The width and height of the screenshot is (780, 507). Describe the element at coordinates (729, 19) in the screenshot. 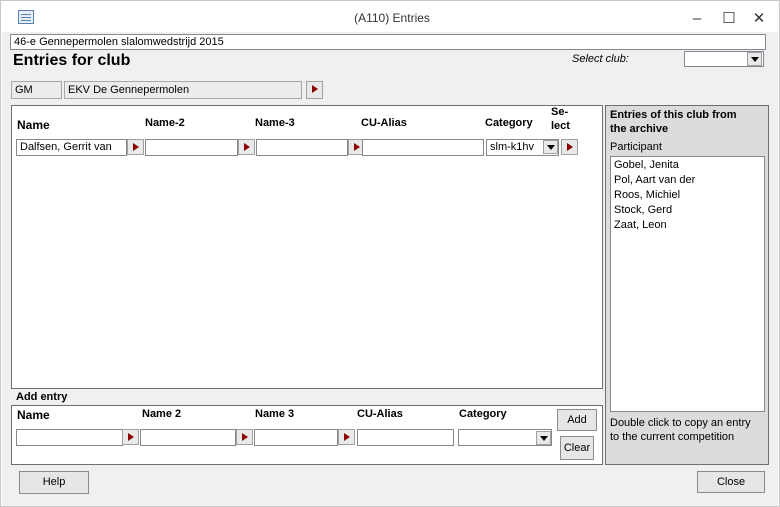

I see `maximize-button: ☐` at that location.